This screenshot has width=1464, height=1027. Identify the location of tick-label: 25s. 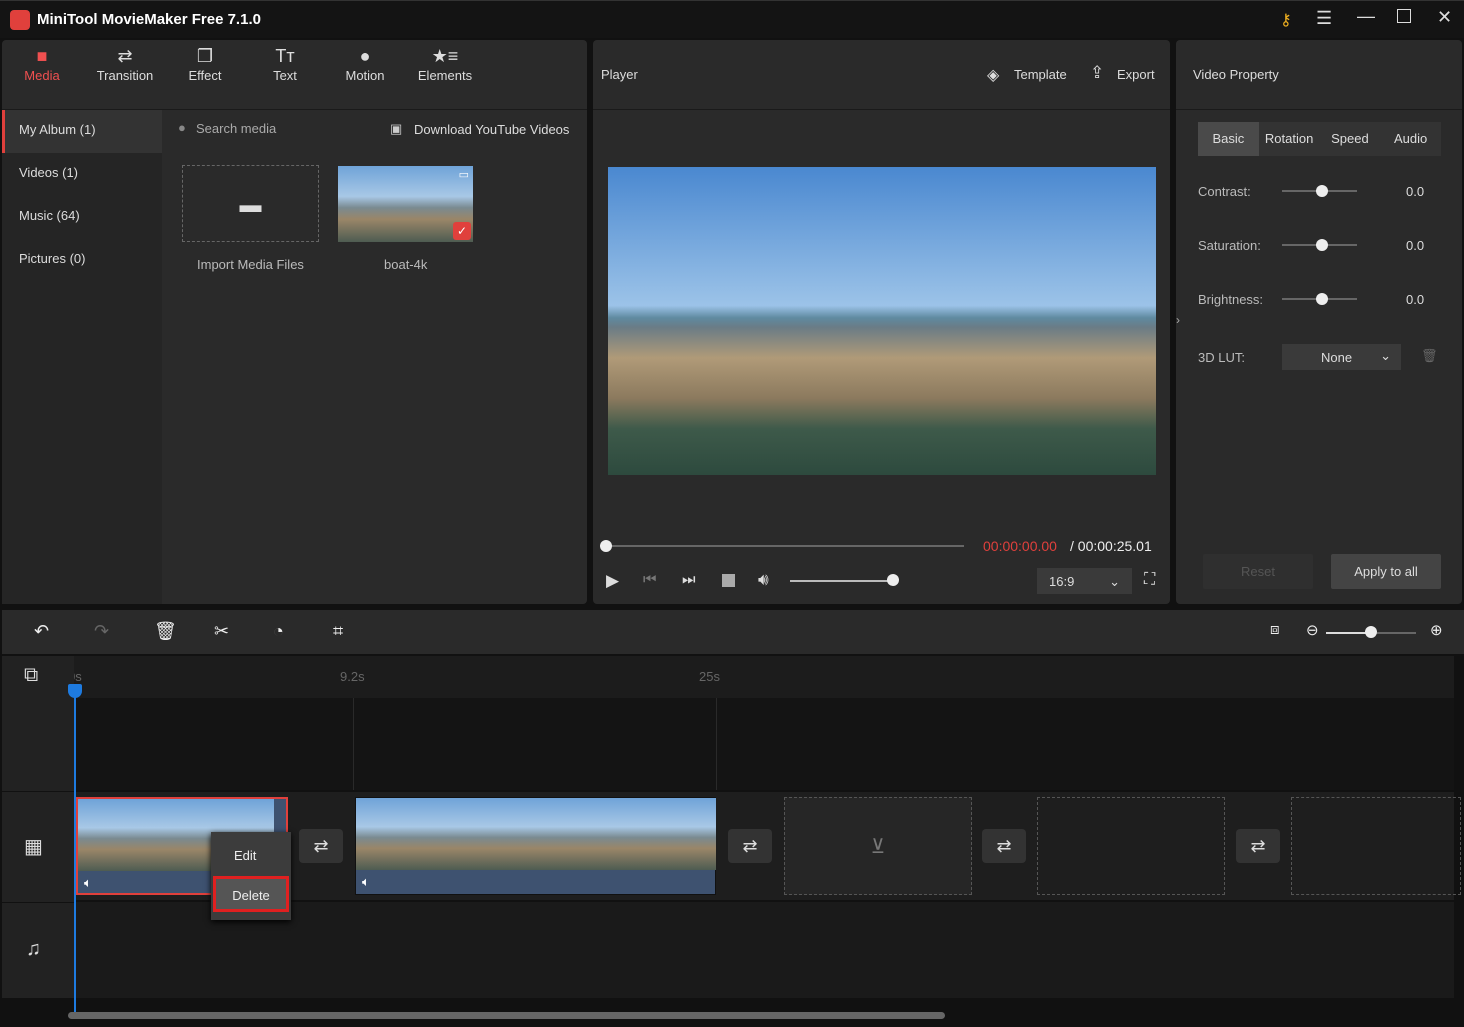
(709, 676).